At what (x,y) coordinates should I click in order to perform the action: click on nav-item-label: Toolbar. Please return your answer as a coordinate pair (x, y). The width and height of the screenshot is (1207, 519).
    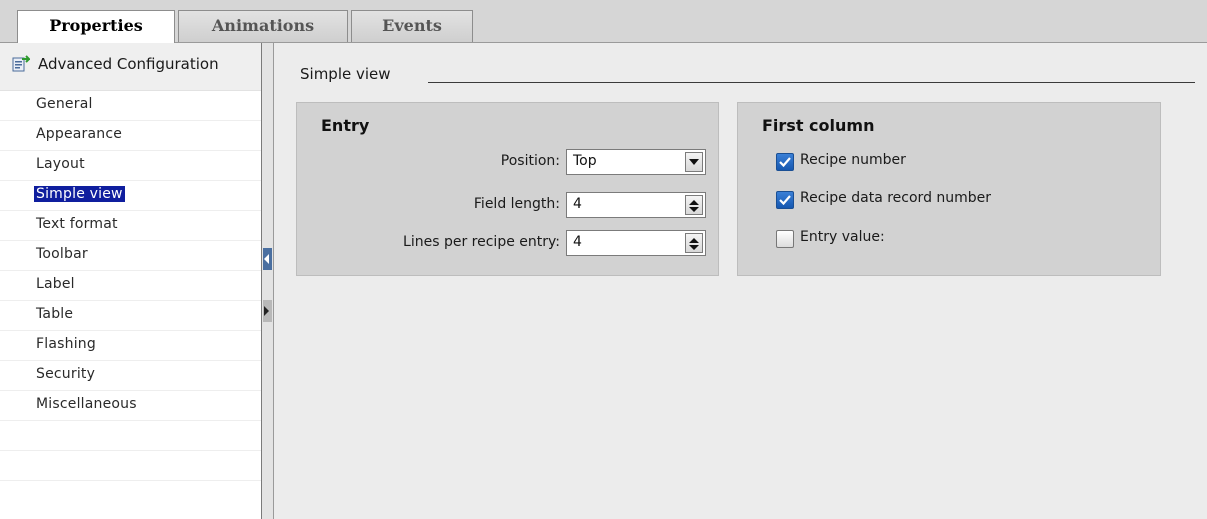
    Looking at the image, I should click on (62, 254).